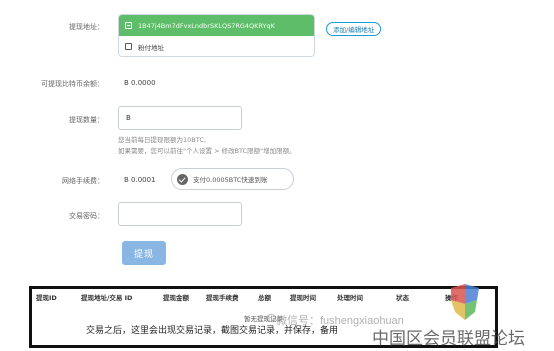  I want to click on forum-watermark: 中国区会员联盟论坛, so click(448, 339).